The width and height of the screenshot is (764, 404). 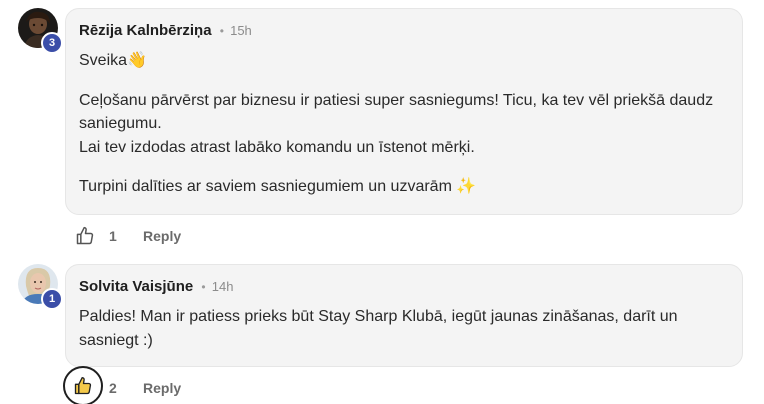 I want to click on timestamp: 15h, so click(x=241, y=30).